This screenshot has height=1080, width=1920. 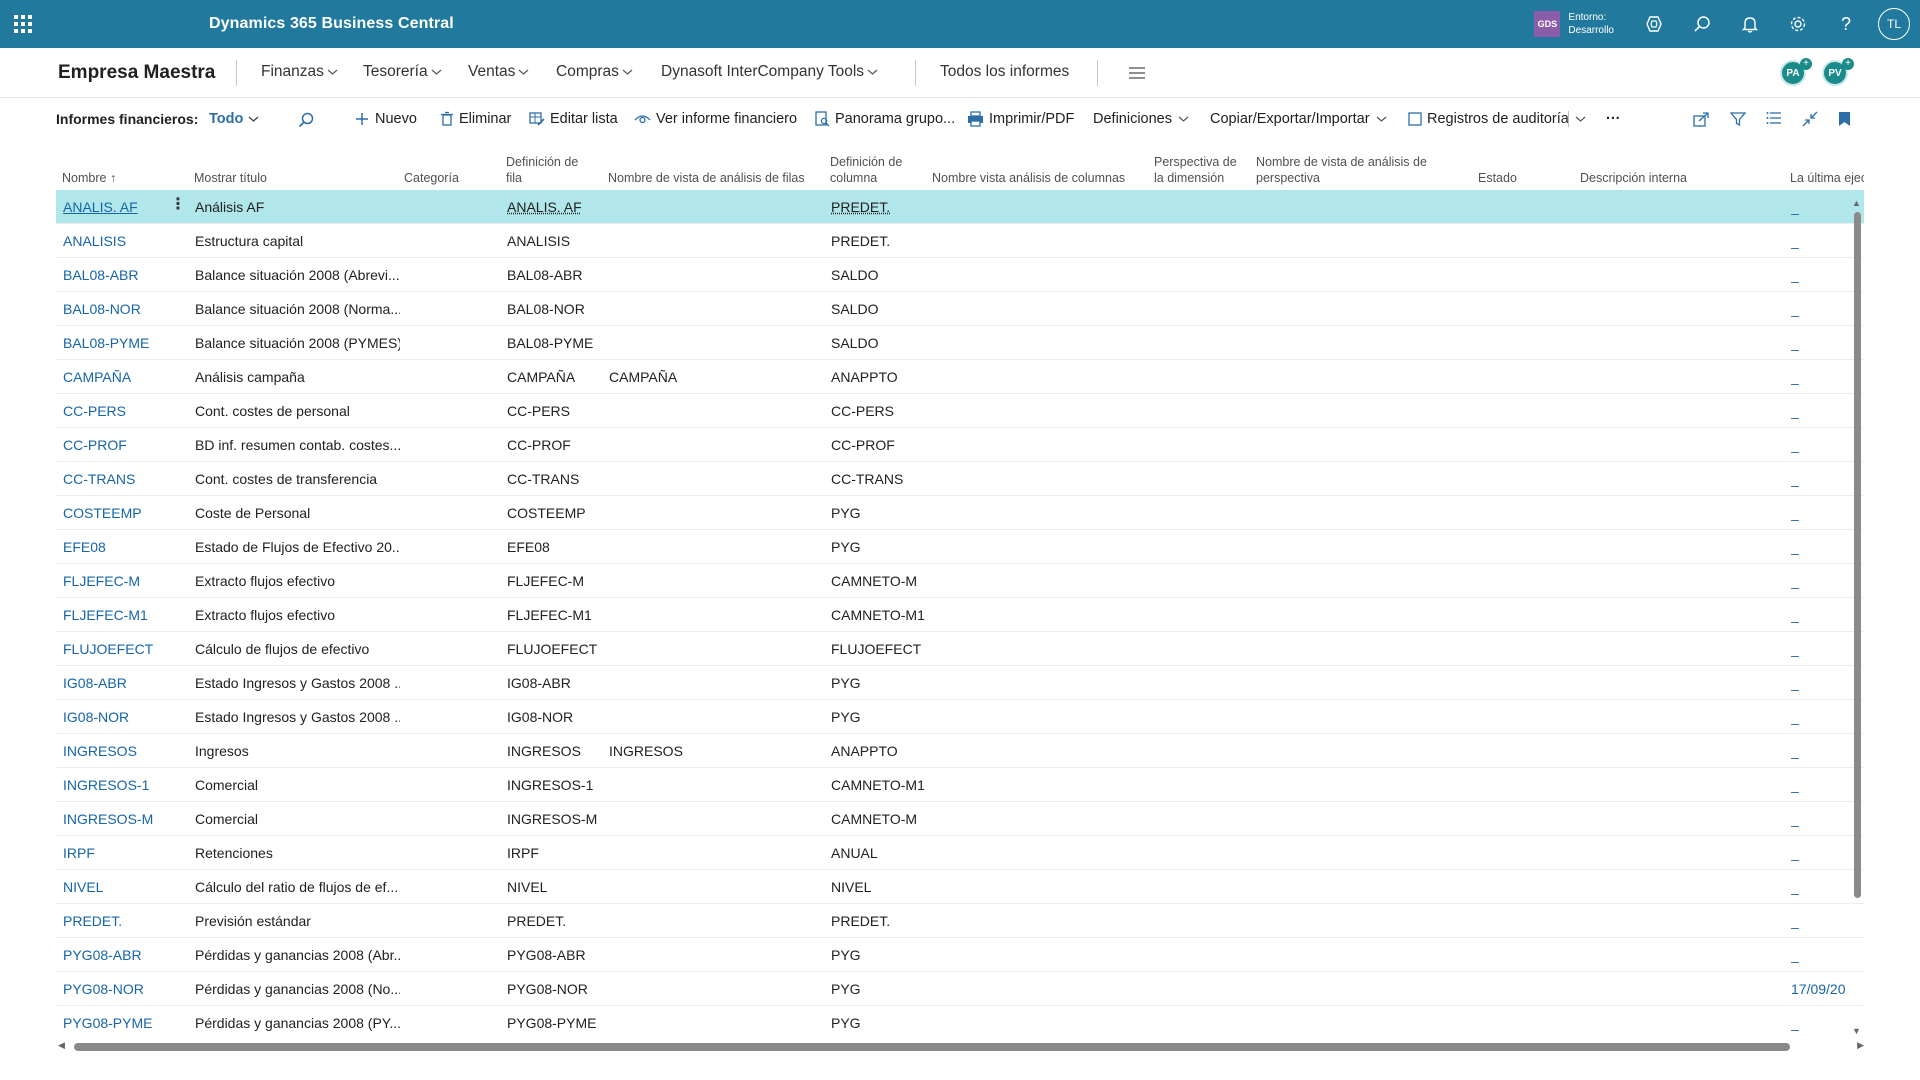 What do you see at coordinates (960, 207) in the screenshot?
I see `table-row: ANALIS. AF Análisis AF ANALIS. AF PREDET. _ ⋮` at bounding box center [960, 207].